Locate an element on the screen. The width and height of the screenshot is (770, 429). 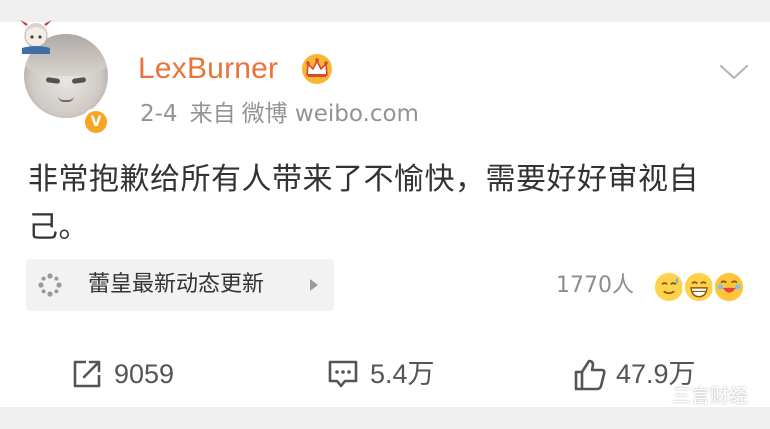
watermark: 三言财经 is located at coordinates (696, 396).